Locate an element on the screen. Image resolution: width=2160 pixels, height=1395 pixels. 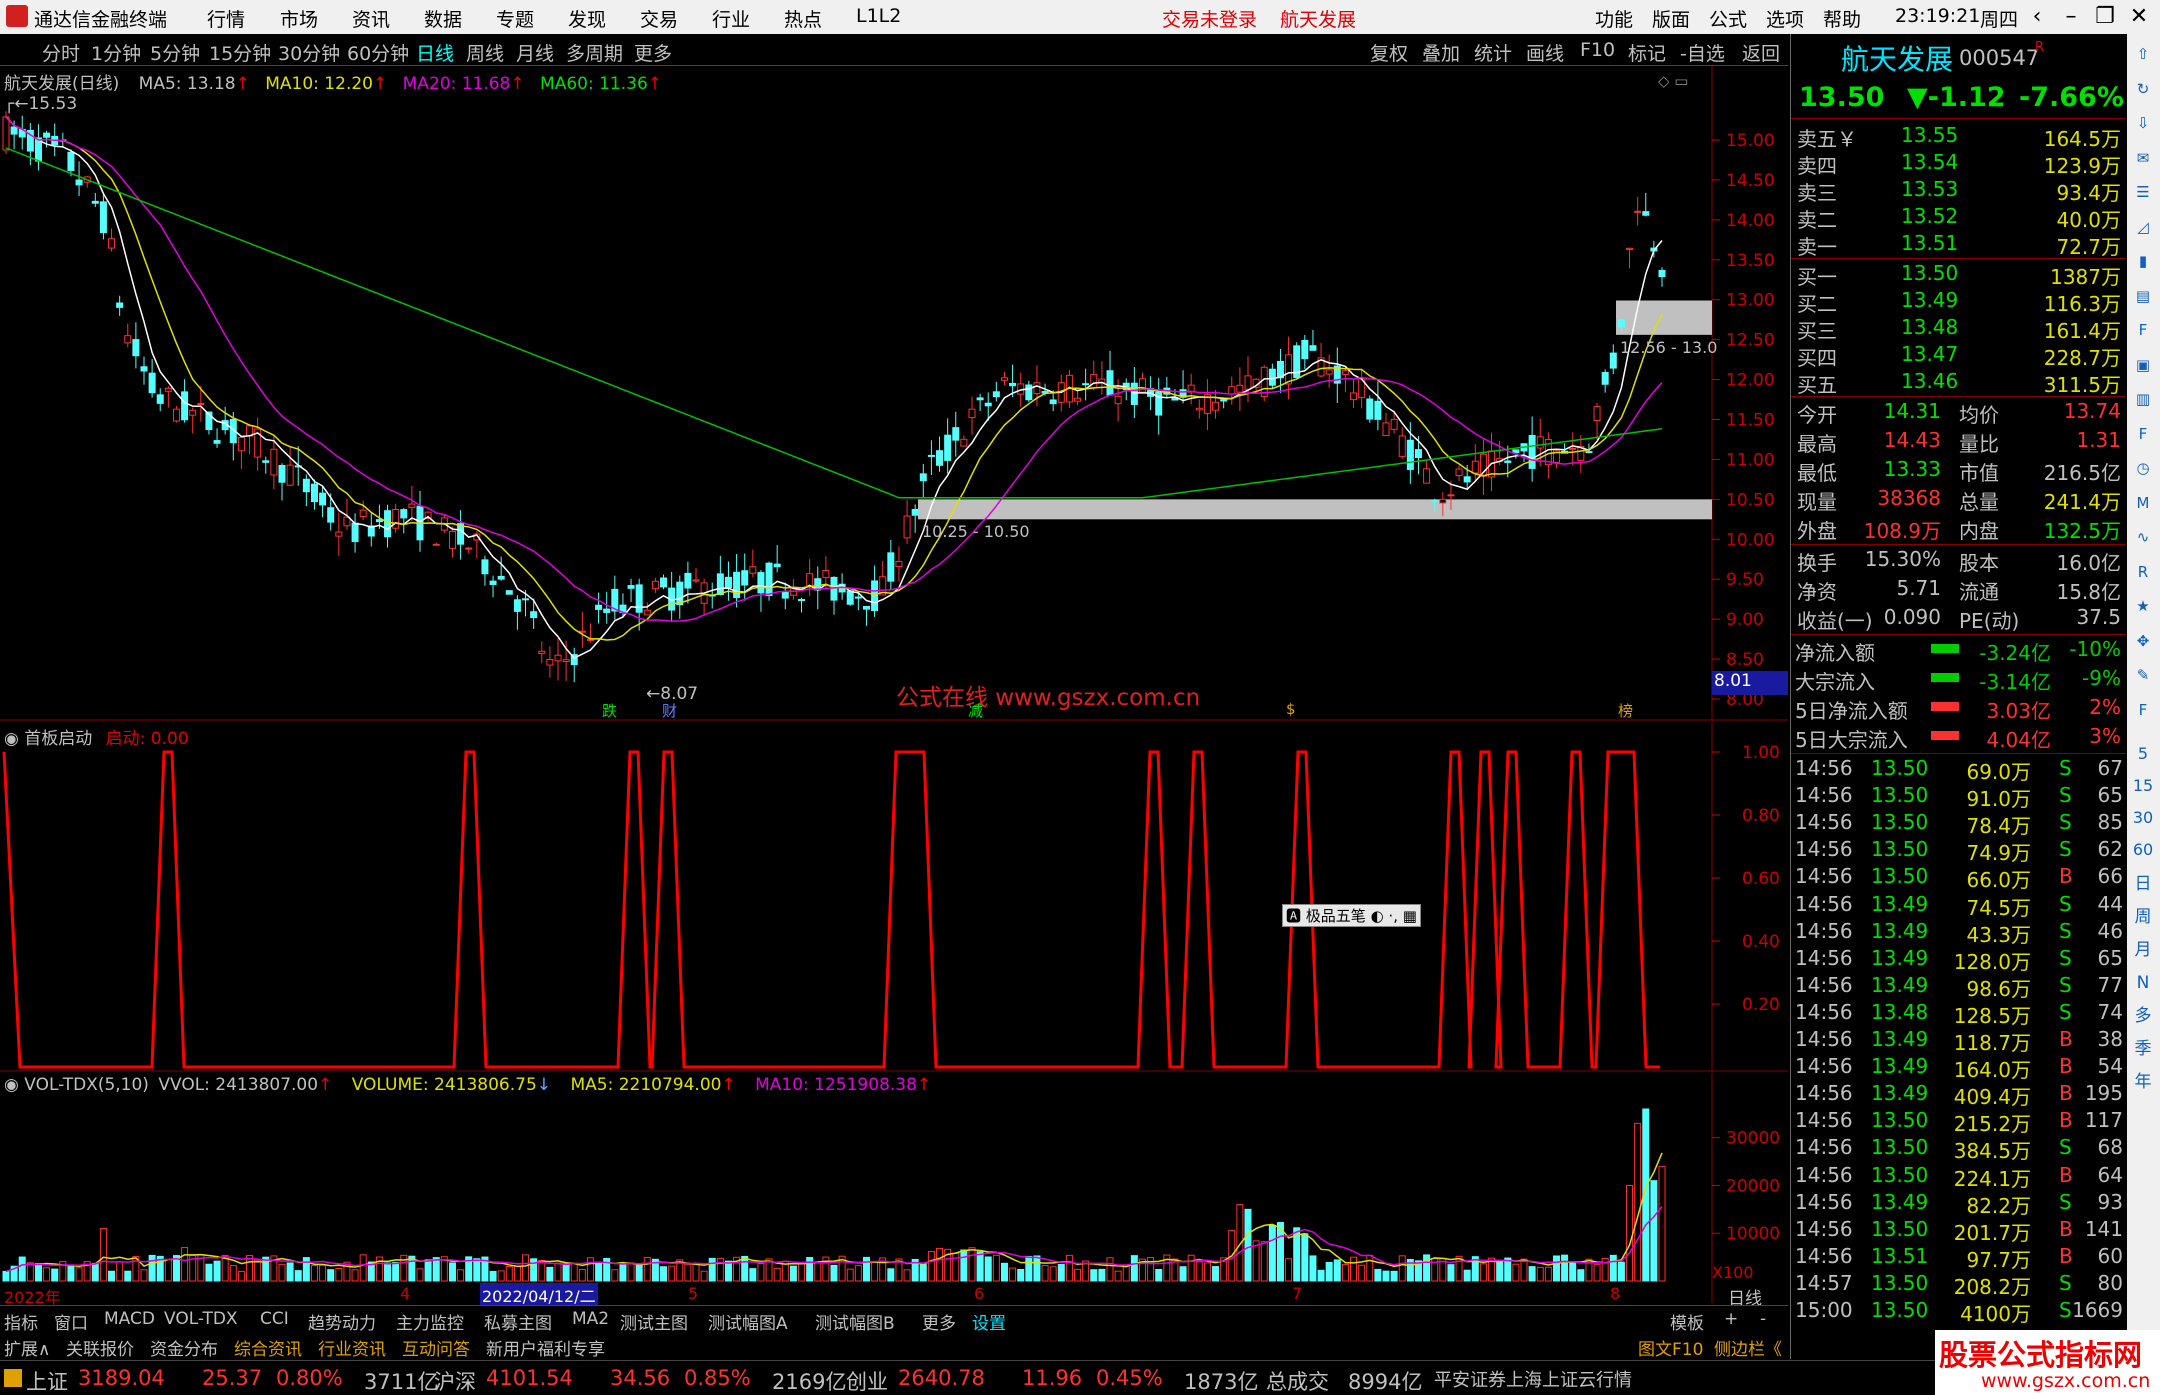
marker-cai: 财 is located at coordinates (669, 710).